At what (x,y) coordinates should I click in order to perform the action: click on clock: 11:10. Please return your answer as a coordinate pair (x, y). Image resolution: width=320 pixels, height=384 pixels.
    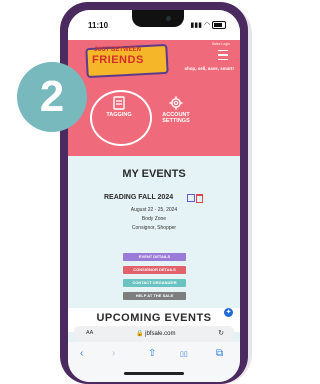
    Looking at the image, I should click on (98, 25).